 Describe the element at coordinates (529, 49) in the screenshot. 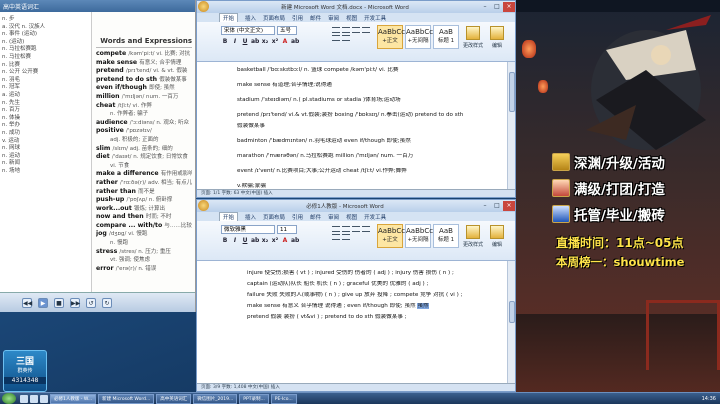

I see `lantern-decoration` at that location.